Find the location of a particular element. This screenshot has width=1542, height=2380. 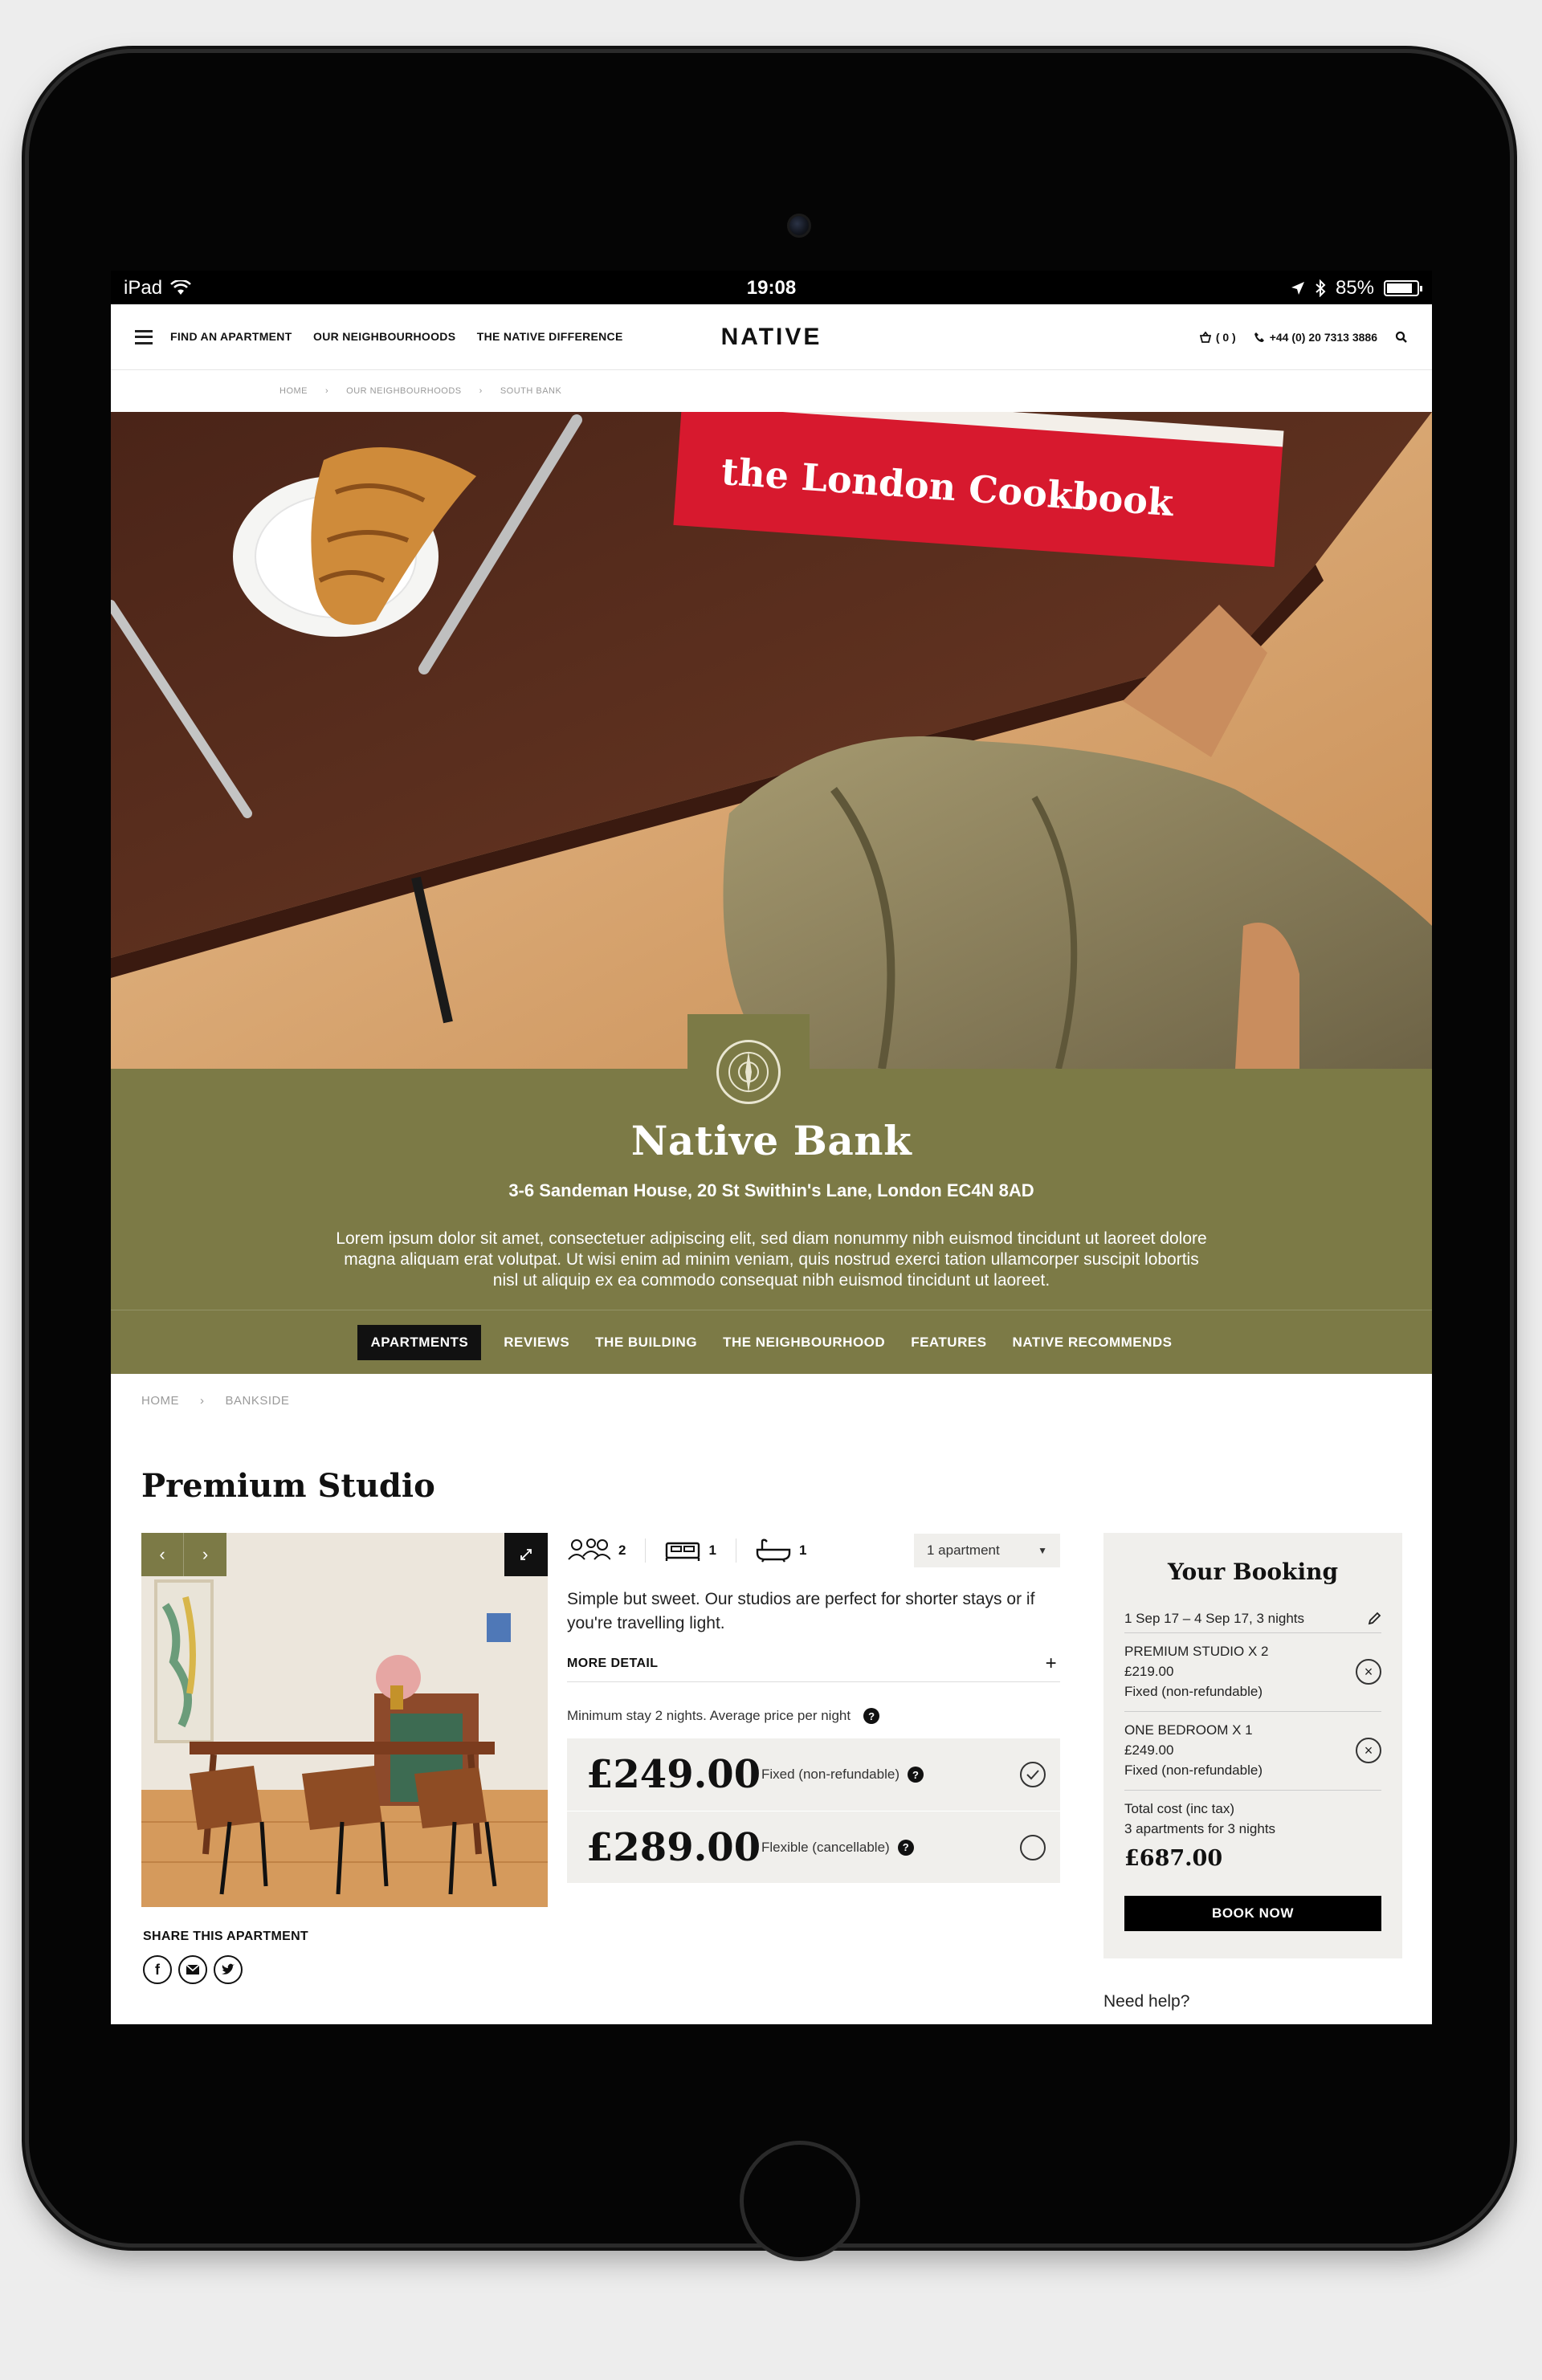

beds-fact: 1 is located at coordinates (690, 1550).